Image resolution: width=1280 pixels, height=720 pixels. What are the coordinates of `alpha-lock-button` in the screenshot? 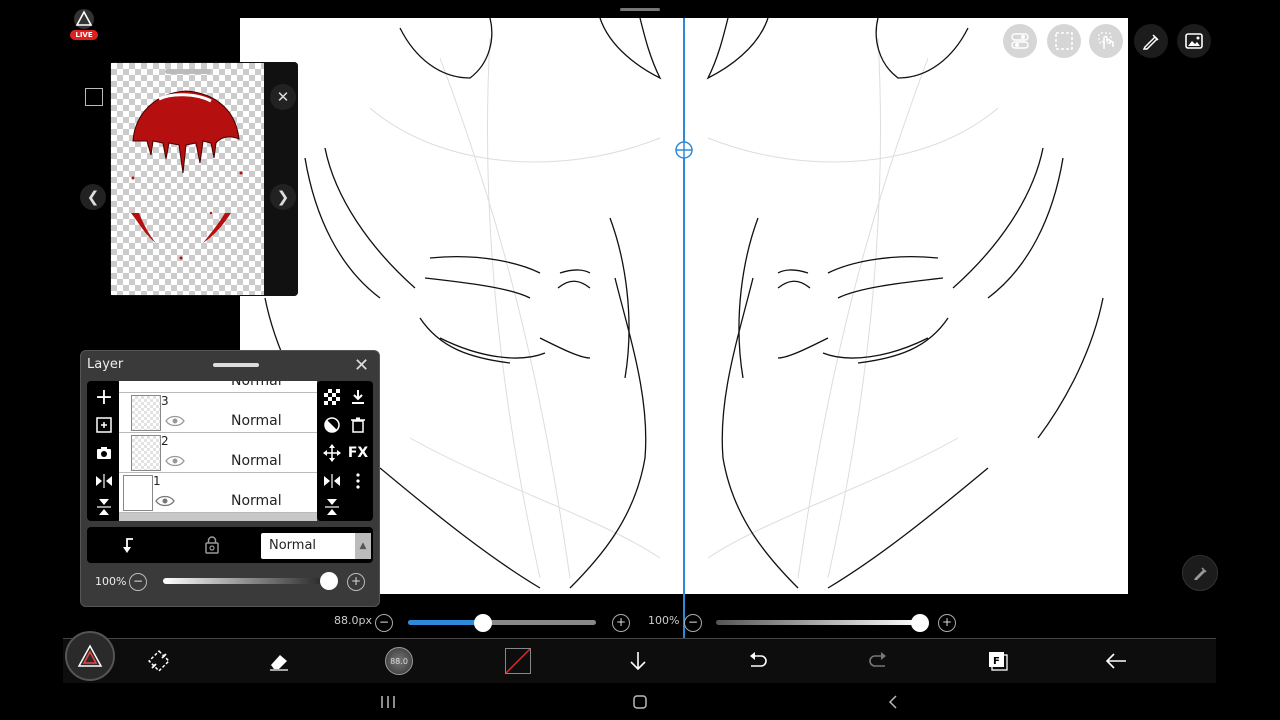 It's located at (212, 545).